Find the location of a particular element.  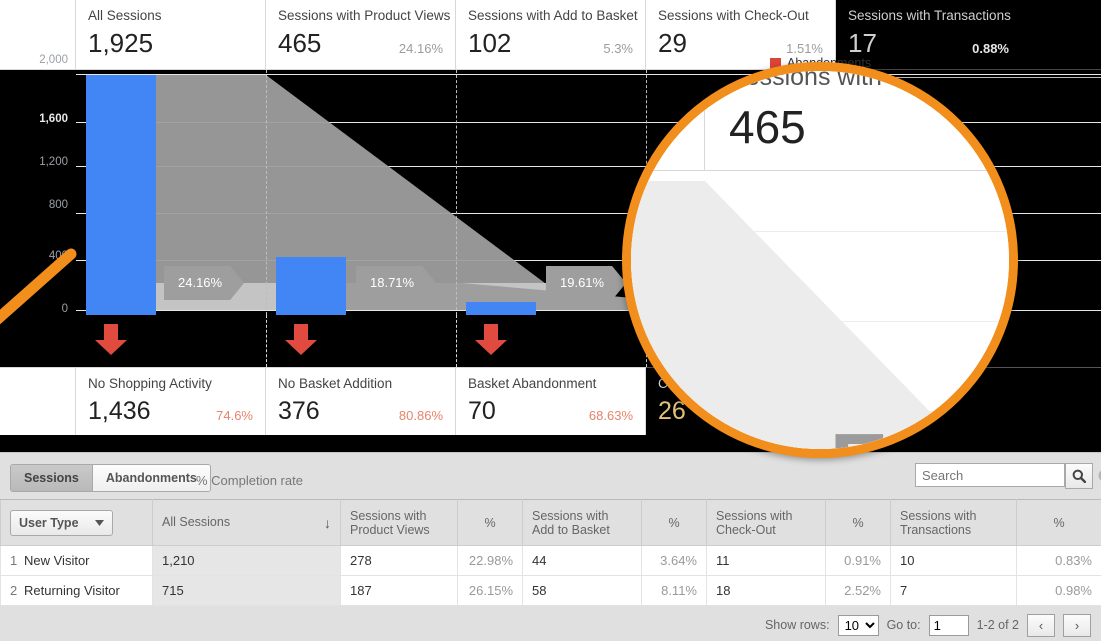

column-header-product-views: Sessions with Product Views is located at coordinates (399, 522).